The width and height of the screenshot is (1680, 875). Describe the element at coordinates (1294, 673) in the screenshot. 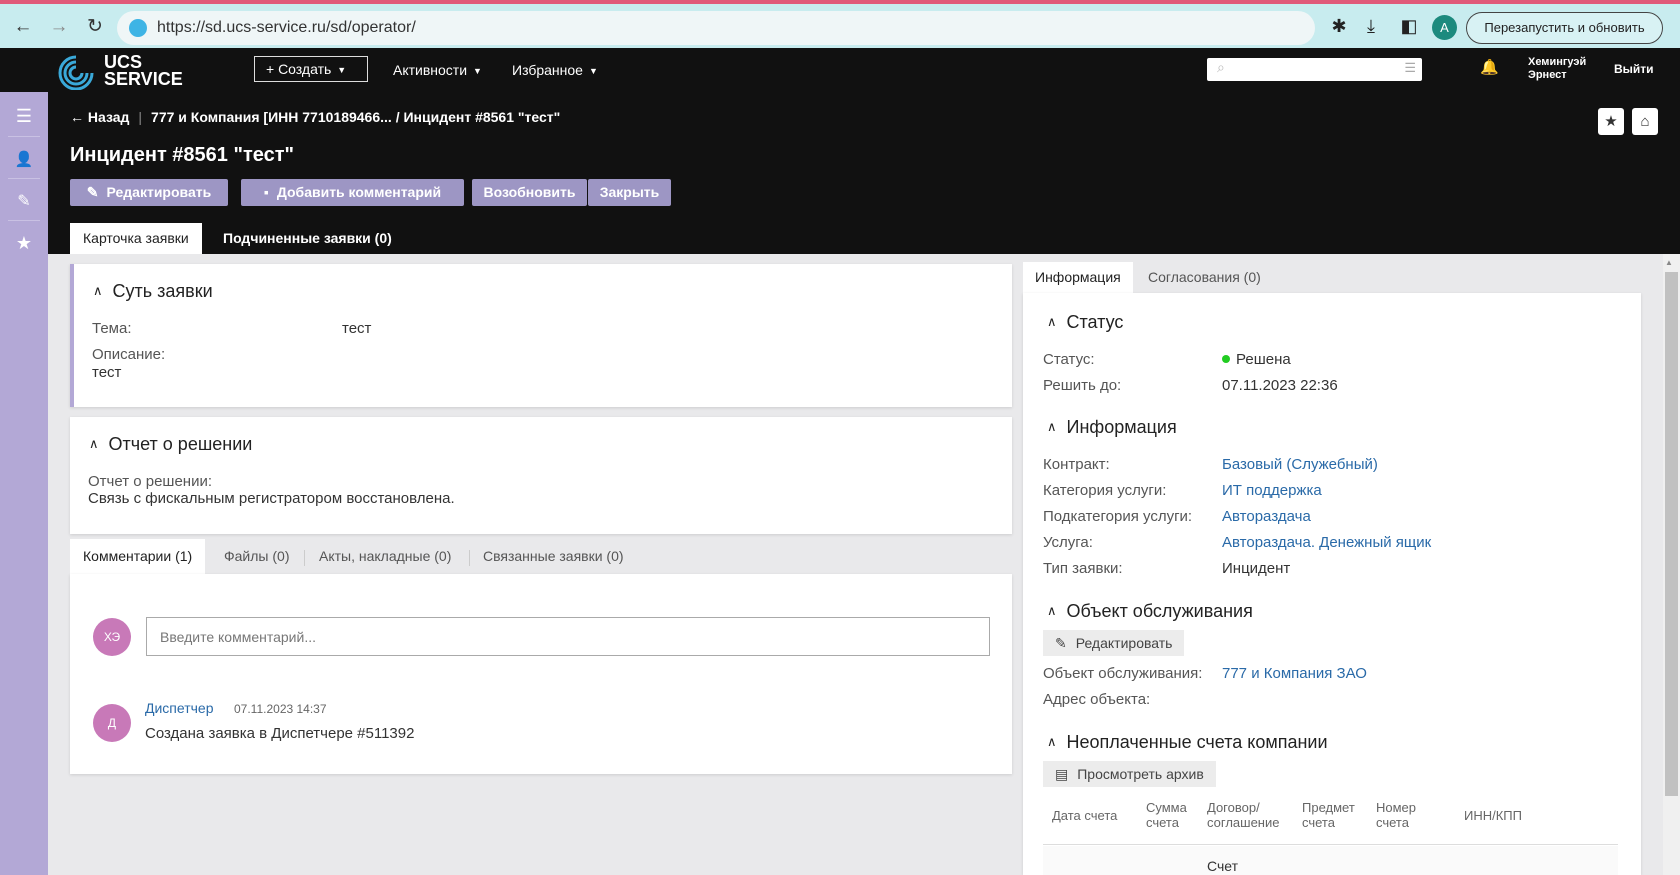

I see `object-link: 777 и Компания ЗАО` at that location.